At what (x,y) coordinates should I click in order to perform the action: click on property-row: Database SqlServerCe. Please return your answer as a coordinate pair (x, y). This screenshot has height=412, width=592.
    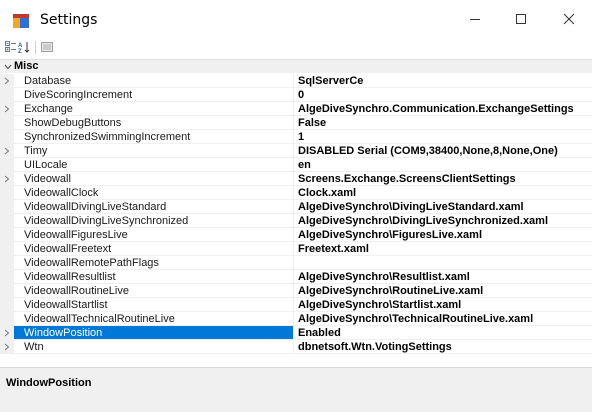
    Looking at the image, I should click on (296, 81).